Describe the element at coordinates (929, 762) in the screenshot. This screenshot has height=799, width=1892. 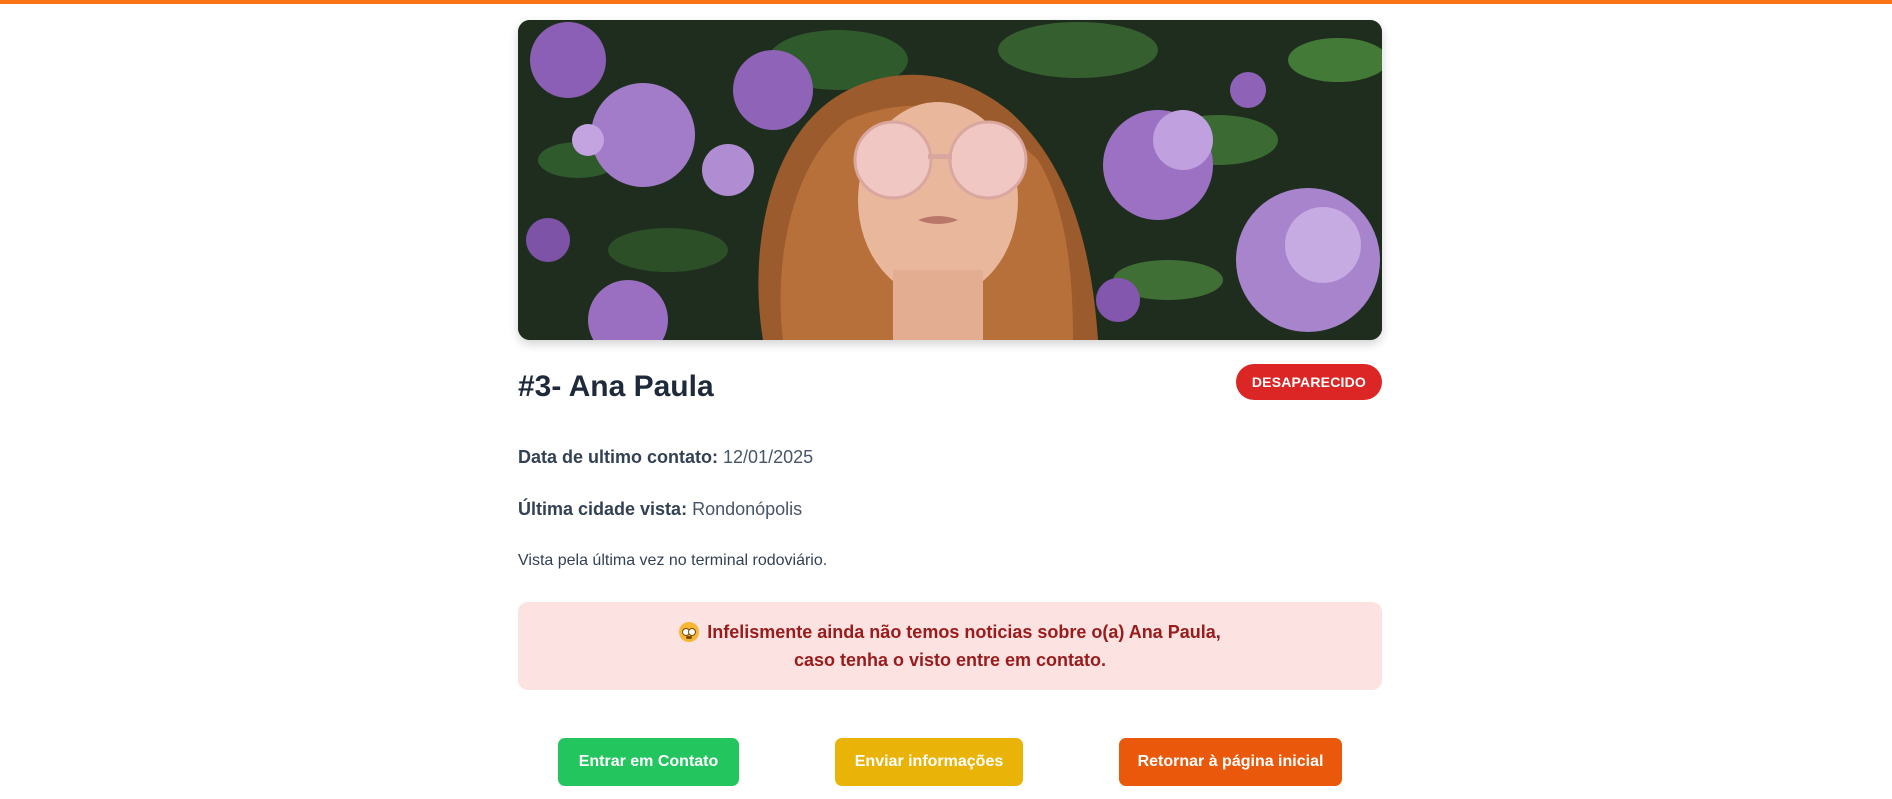
I see `send-info-button: Enviar informações` at that location.